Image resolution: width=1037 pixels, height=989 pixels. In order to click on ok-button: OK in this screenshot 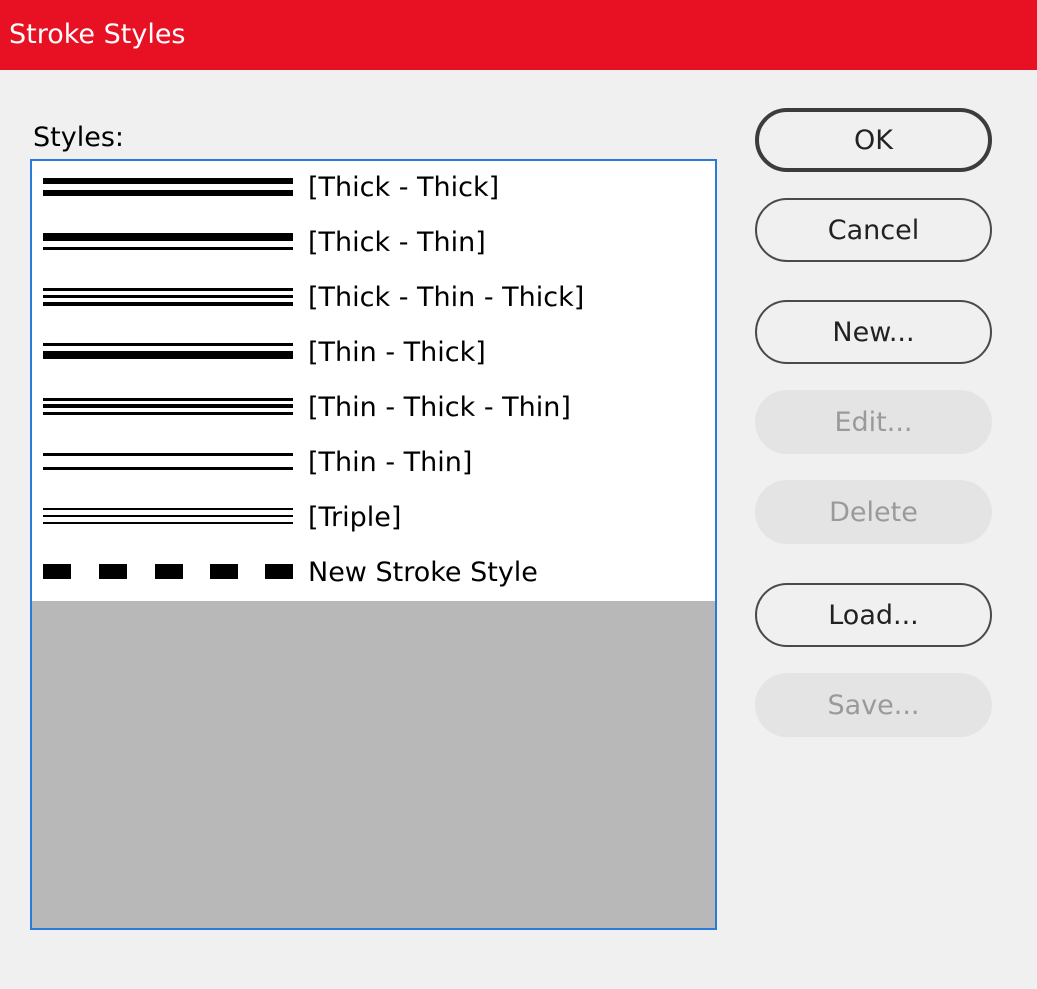, I will do `click(873, 140)`.